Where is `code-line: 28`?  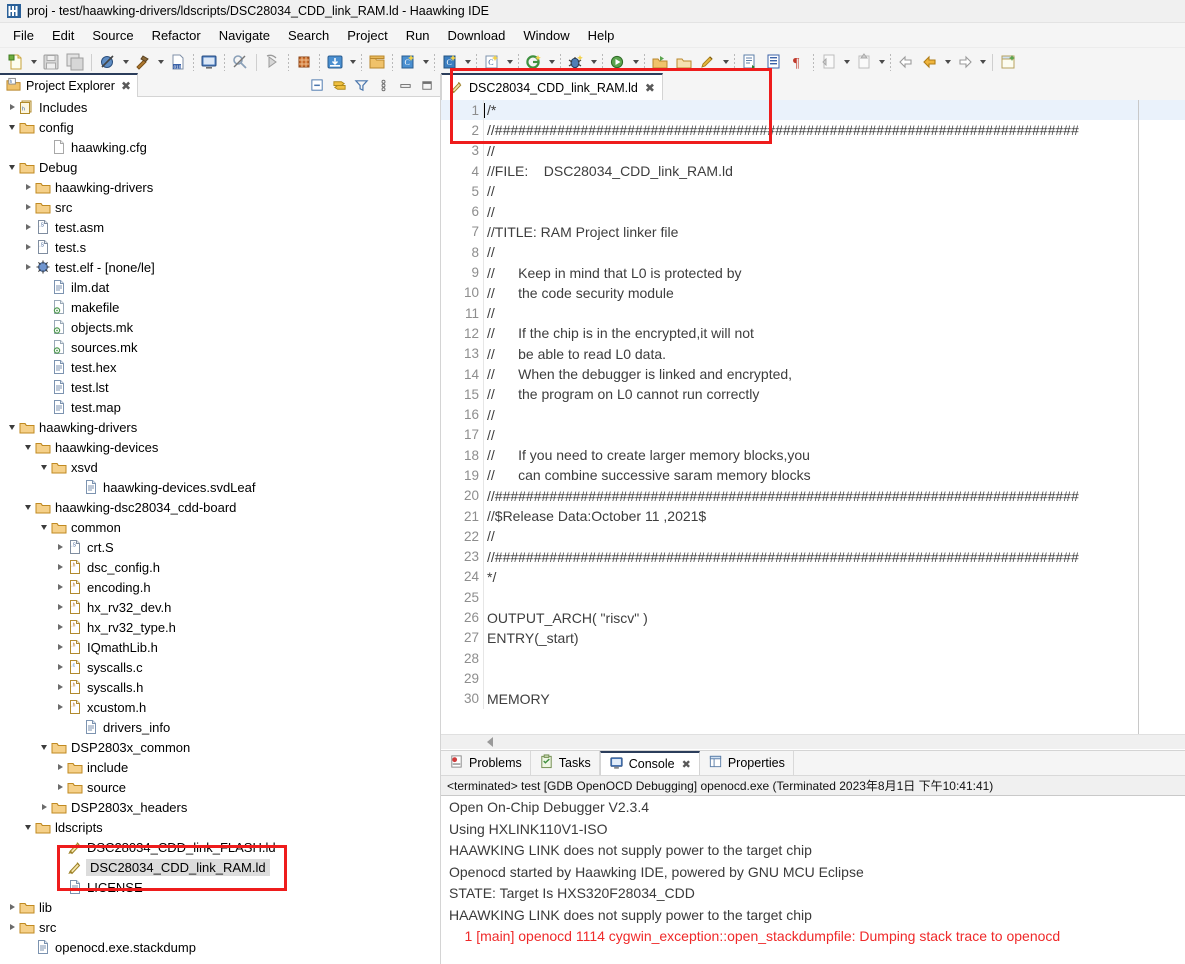
code-line: 28 is located at coordinates (813, 658).